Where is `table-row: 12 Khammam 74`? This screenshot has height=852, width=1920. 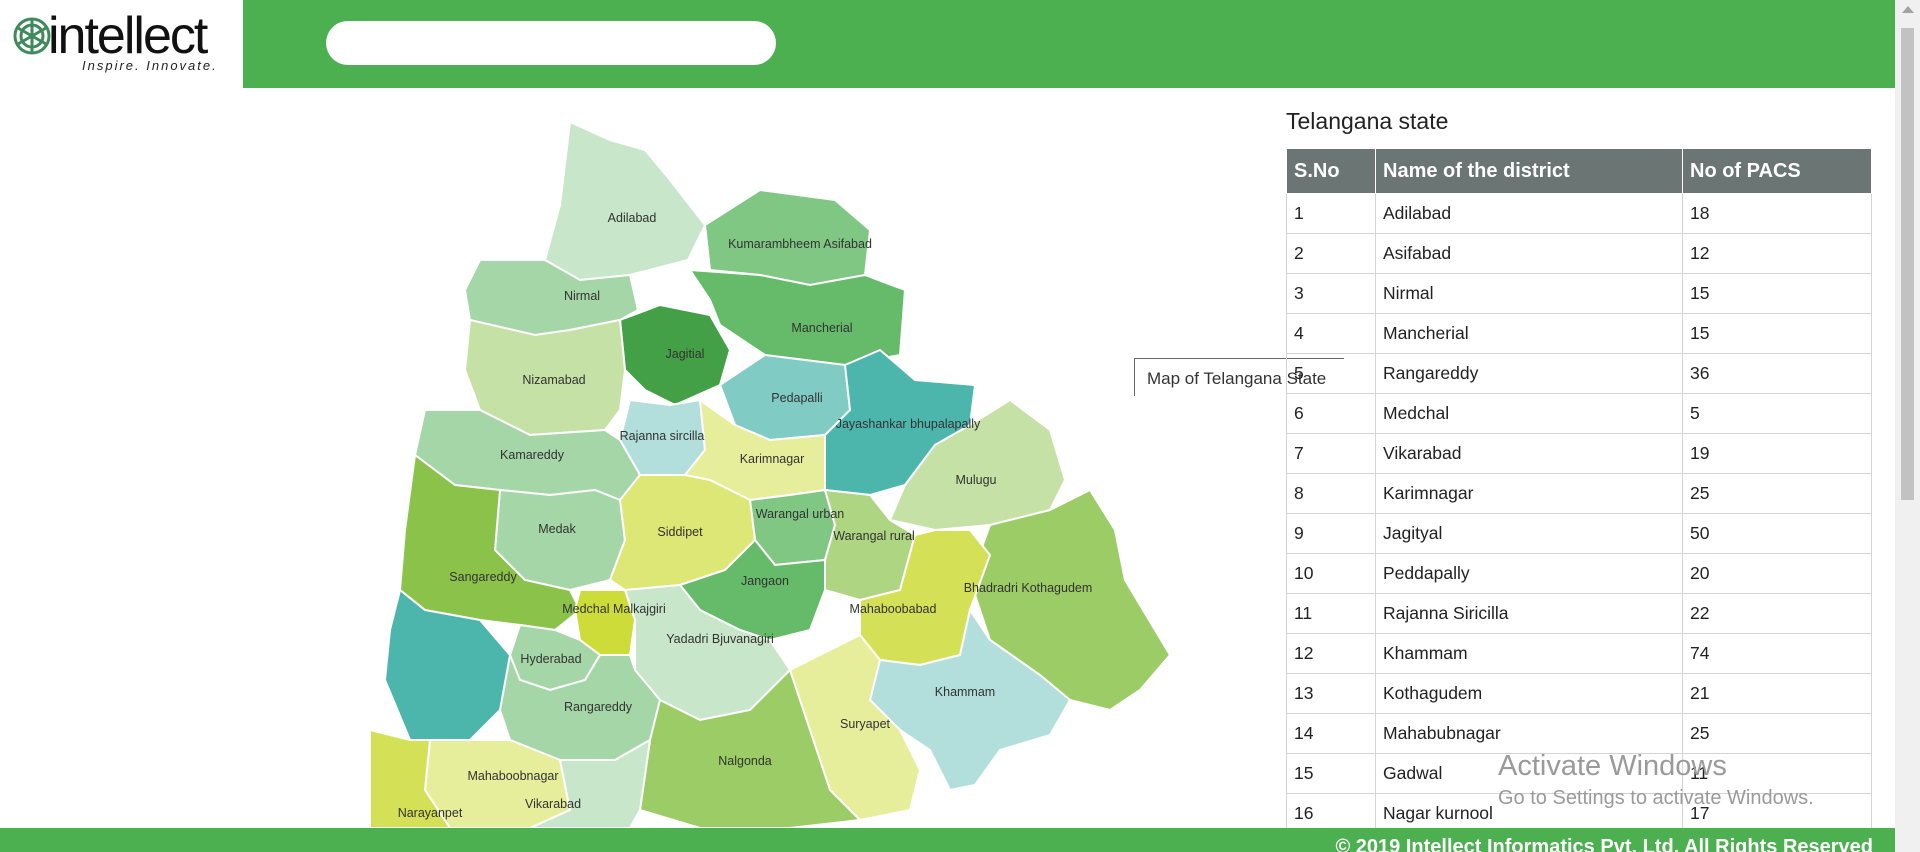 table-row: 12 Khammam 74 is located at coordinates (1579, 653).